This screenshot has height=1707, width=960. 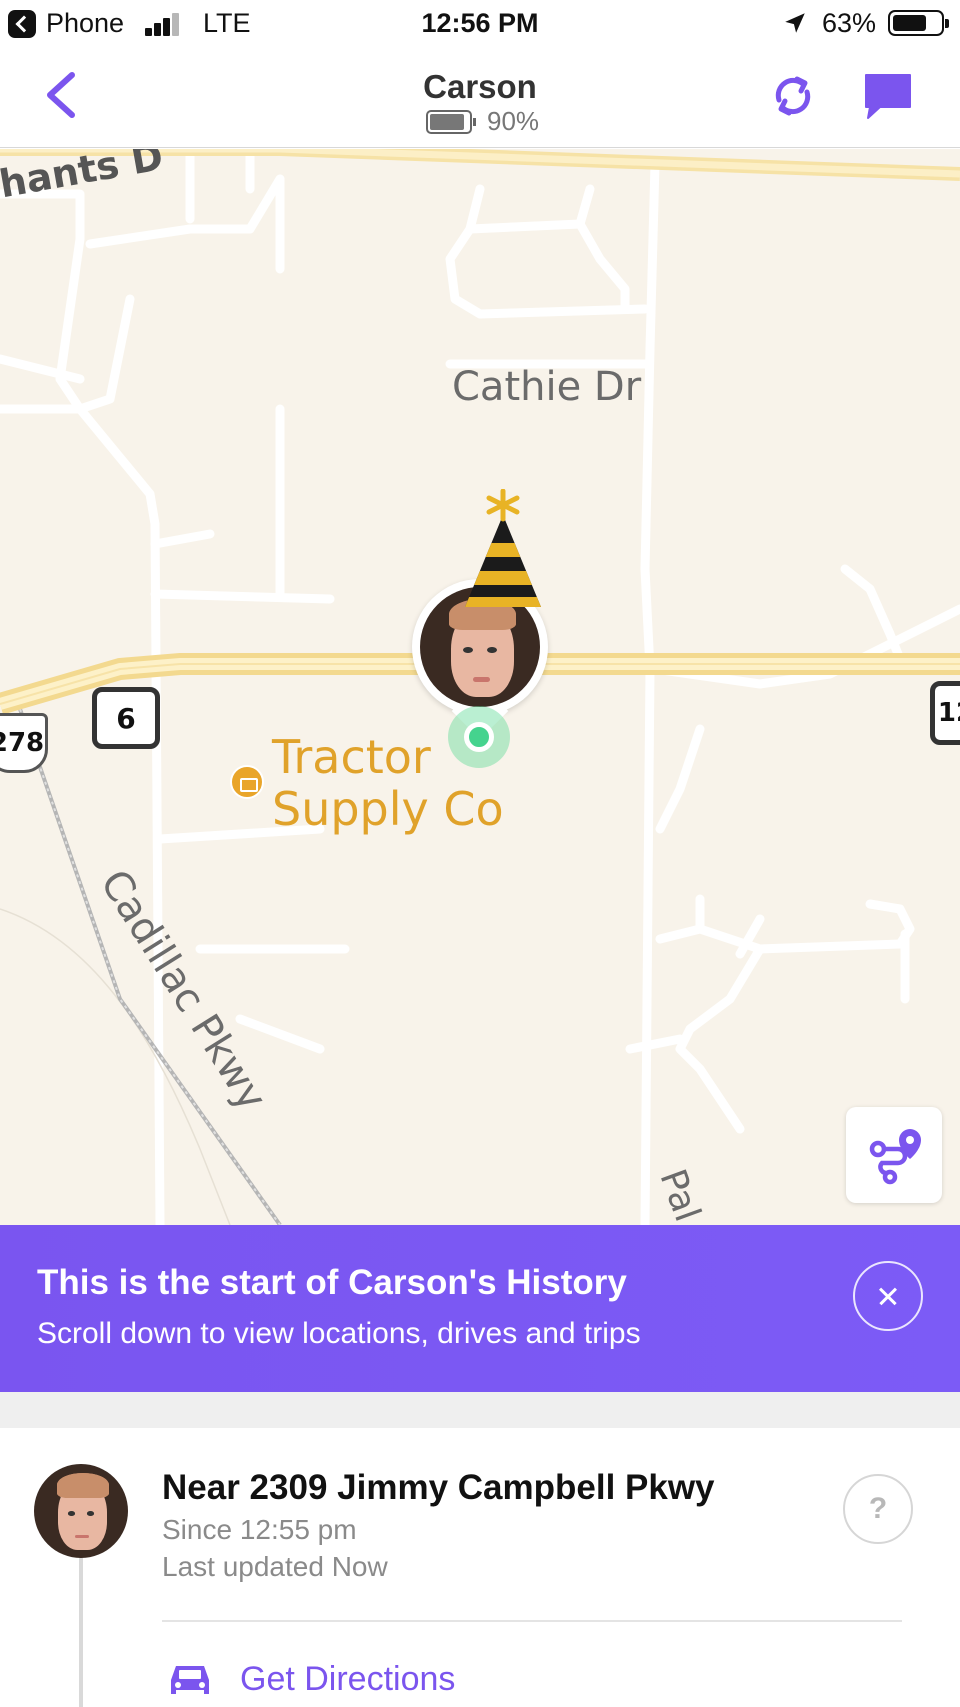 I want to click on help-button: ?, so click(x=878, y=1509).